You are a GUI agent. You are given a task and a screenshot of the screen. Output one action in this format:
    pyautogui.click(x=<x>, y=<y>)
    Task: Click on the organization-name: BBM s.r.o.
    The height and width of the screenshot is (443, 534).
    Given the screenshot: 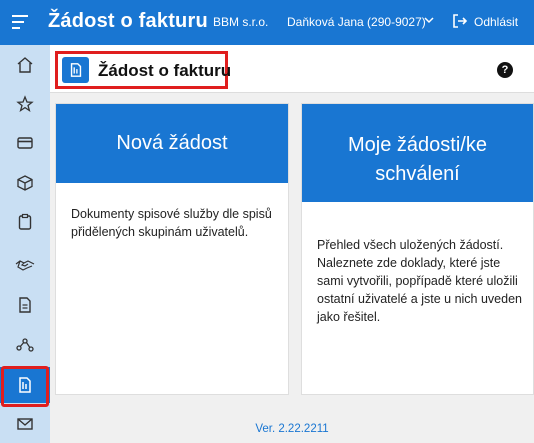 What is the action you would take?
    pyautogui.click(x=241, y=22)
    